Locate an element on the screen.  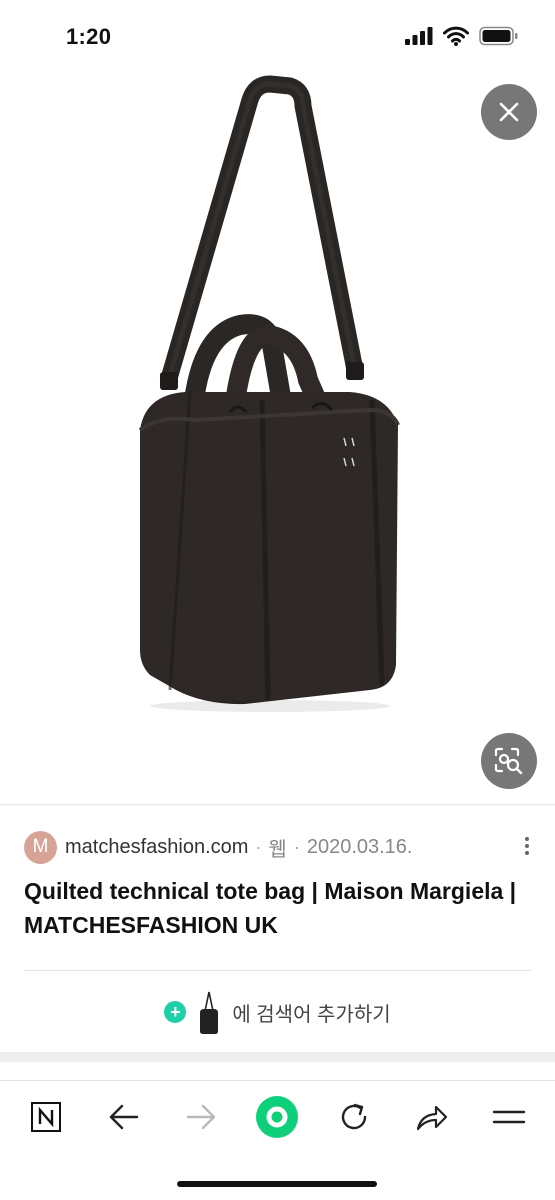
status-icons is located at coordinates (462, 36).